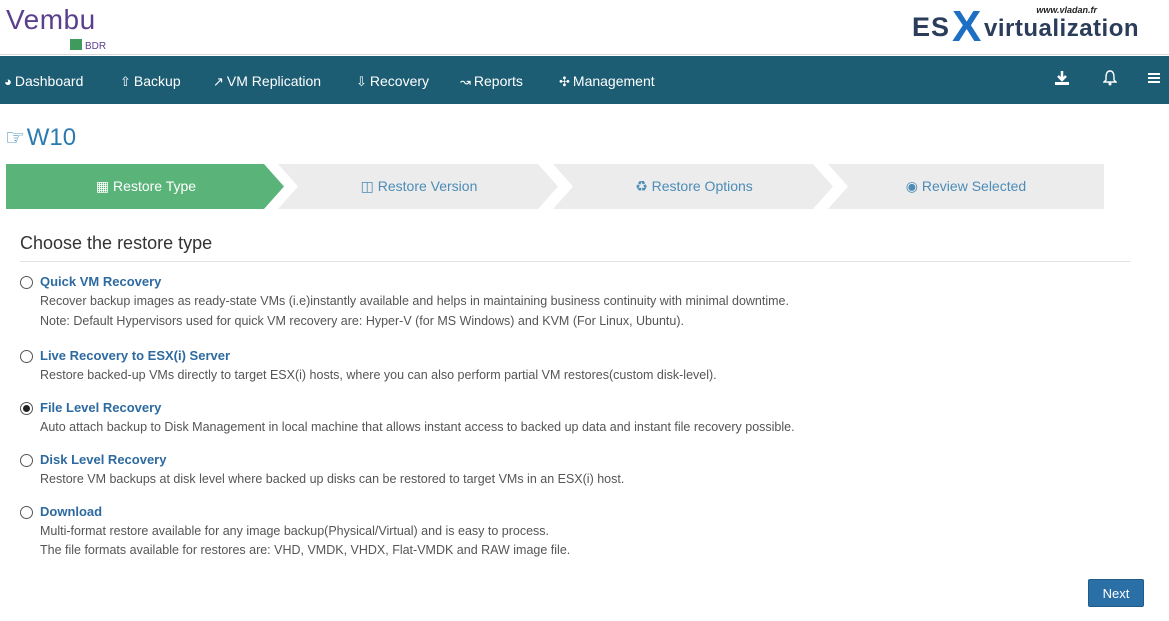 This screenshot has width=1169, height=621. I want to click on menu-icon, so click(1154, 77).